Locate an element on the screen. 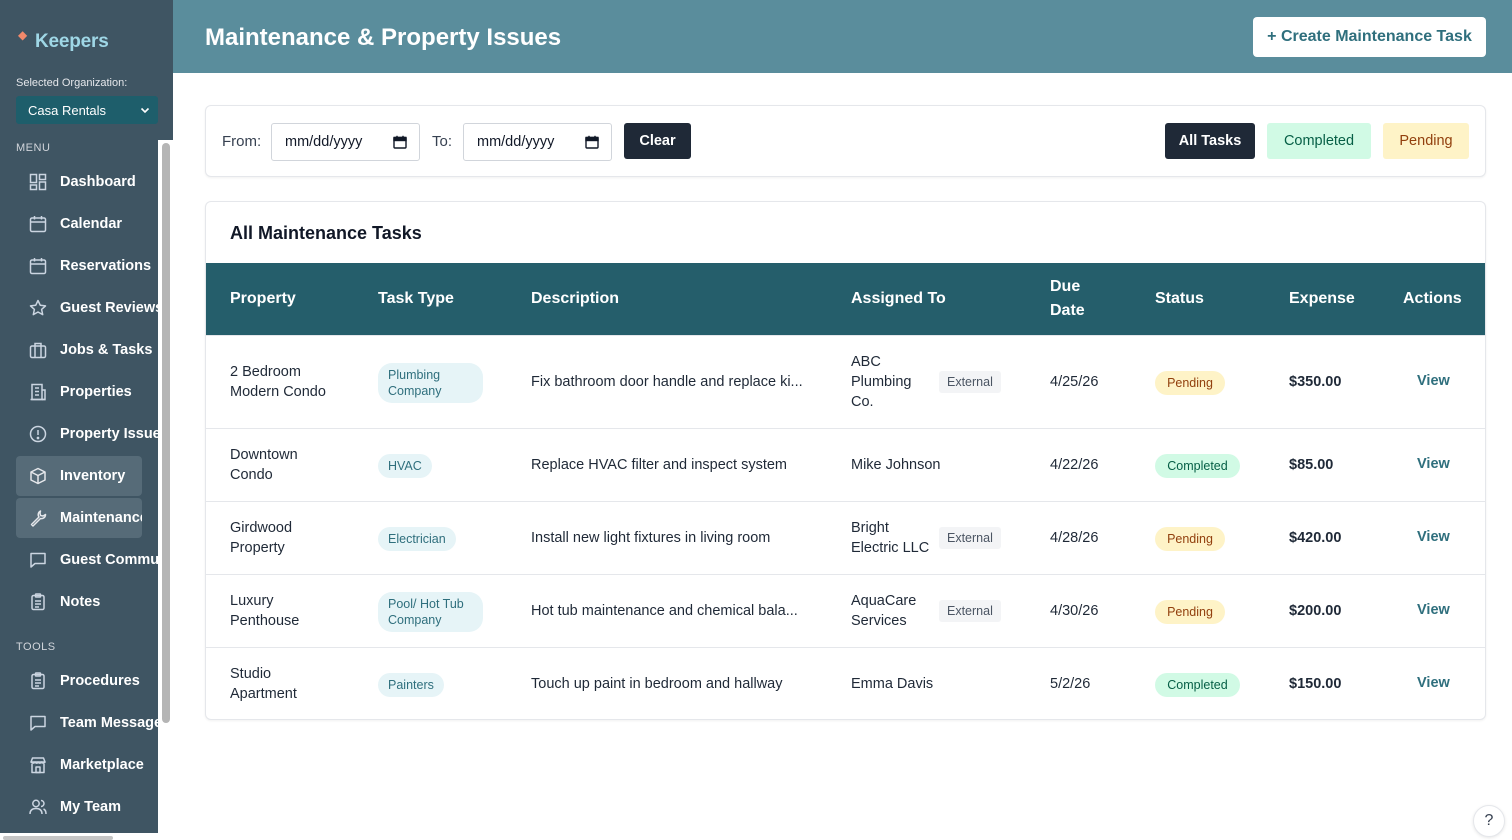  sidebar-item-label: Properties is located at coordinates (96, 392).